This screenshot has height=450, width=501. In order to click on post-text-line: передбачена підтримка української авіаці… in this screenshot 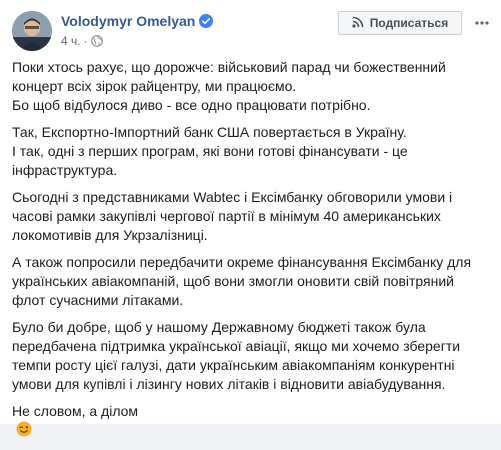, I will do `click(236, 346)`.